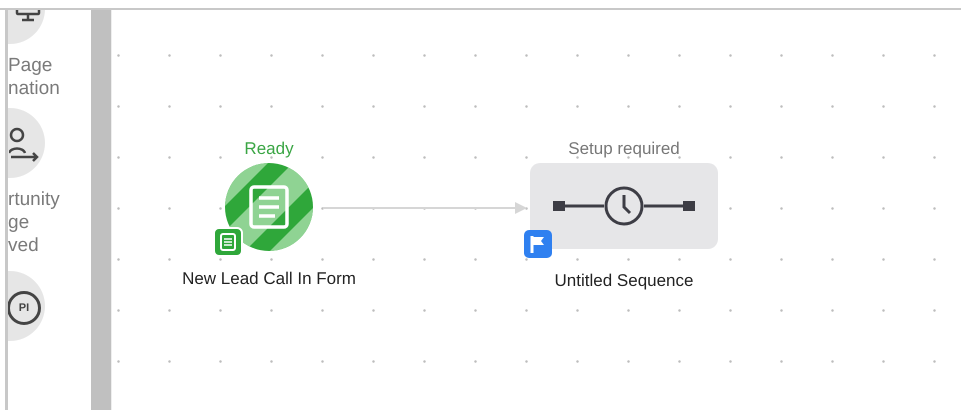 The height and width of the screenshot is (410, 961). What do you see at coordinates (538, 244) in the screenshot?
I see `flag-badge-icon` at bounding box center [538, 244].